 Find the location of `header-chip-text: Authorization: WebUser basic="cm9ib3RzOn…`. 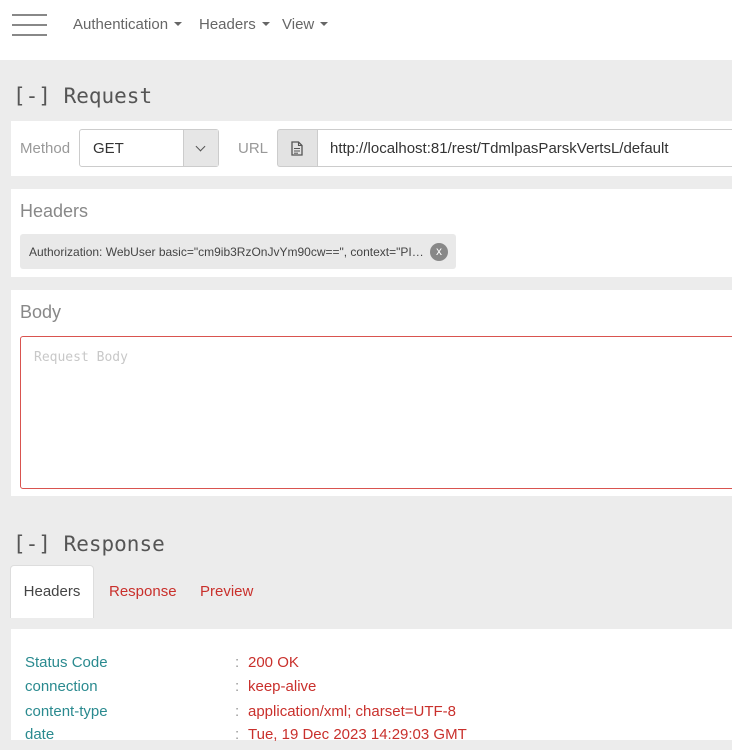

header-chip-text: Authorization: WebUser basic="cm9ib3RzOn… is located at coordinates (227, 252).